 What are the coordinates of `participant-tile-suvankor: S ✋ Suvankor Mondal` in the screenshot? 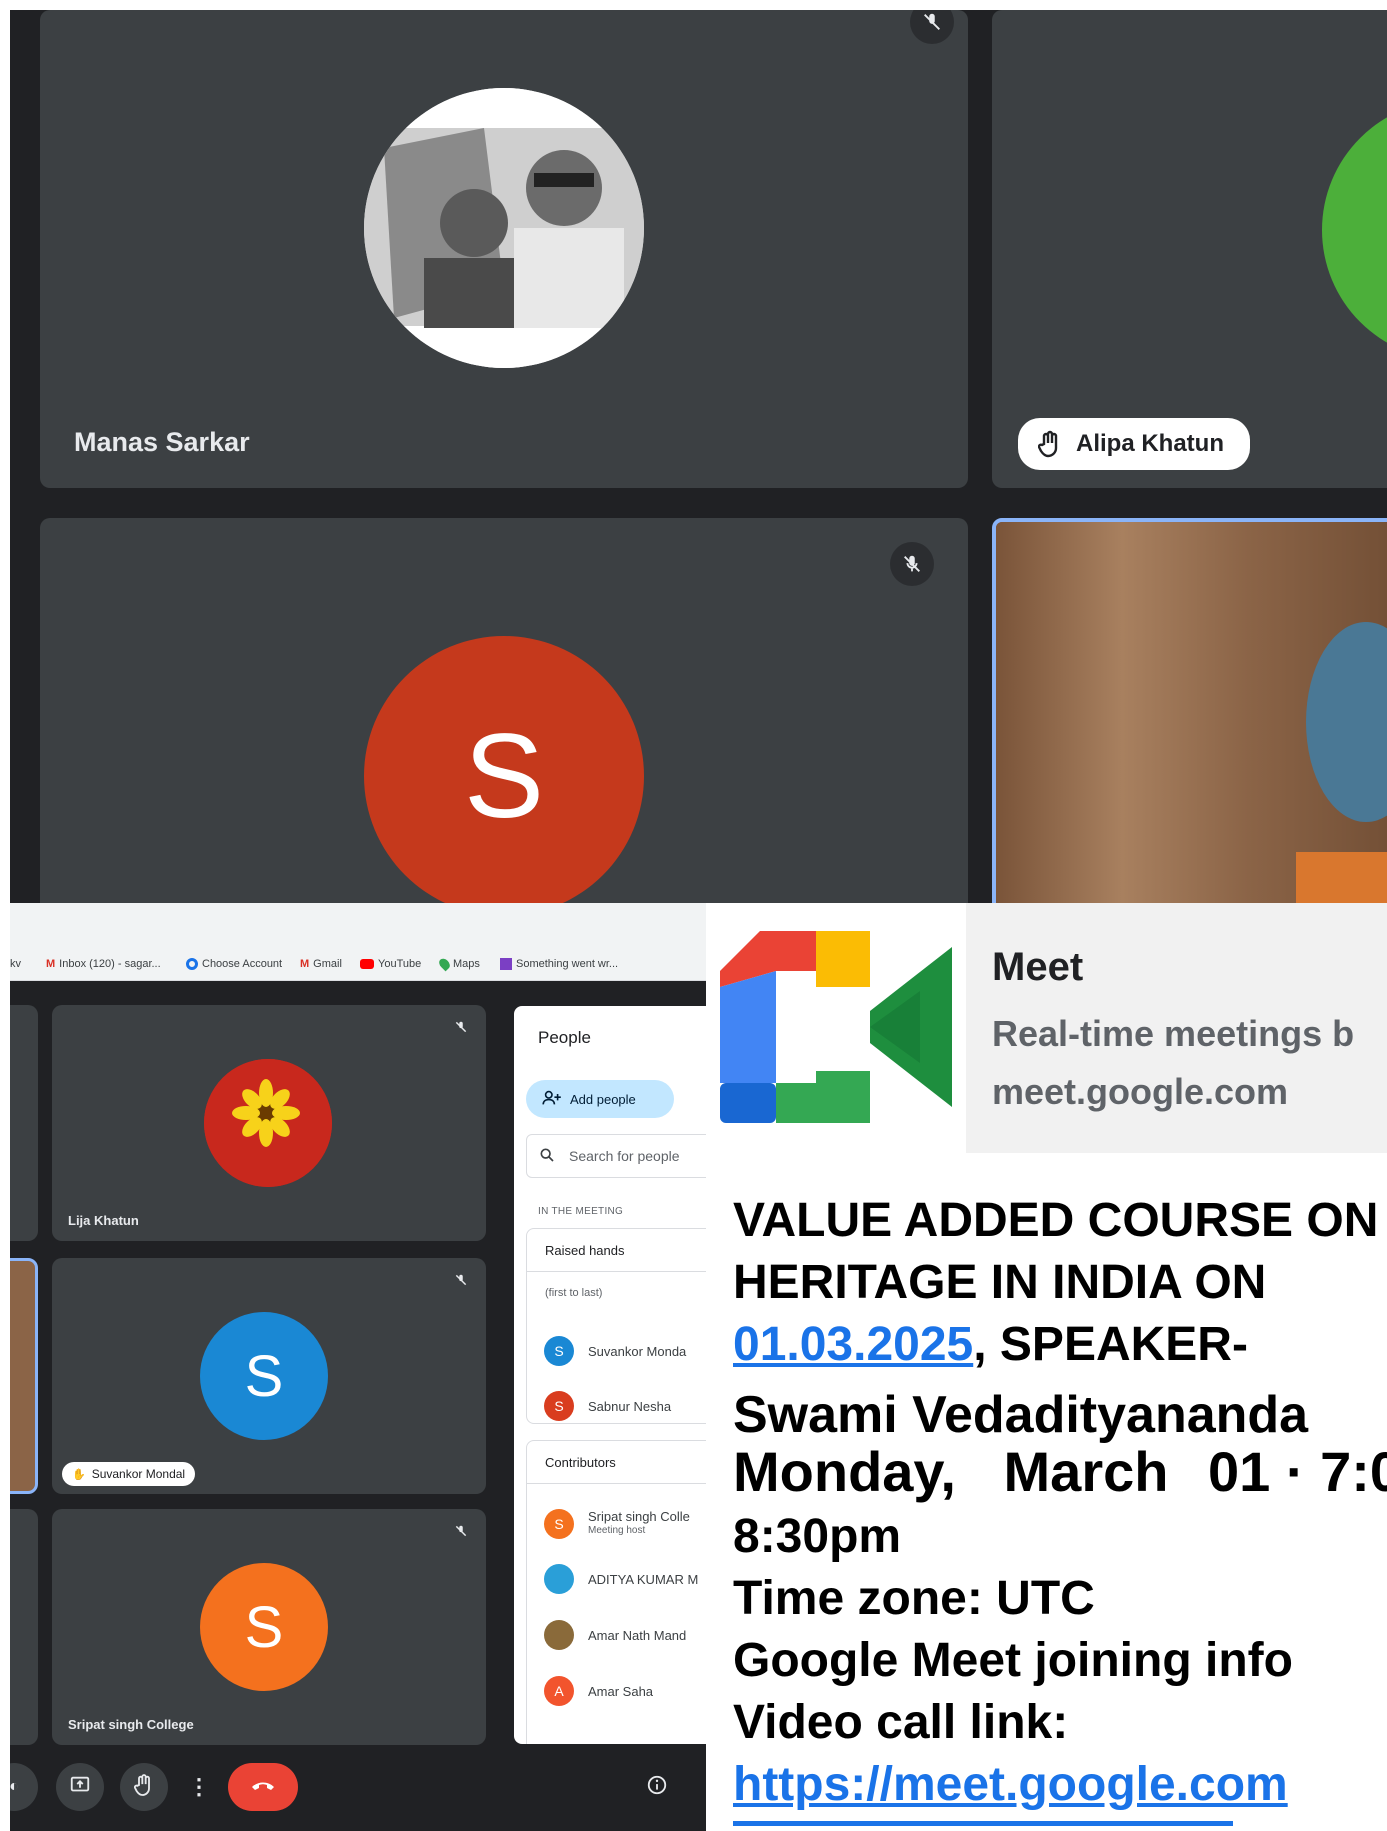 It's located at (269, 1376).